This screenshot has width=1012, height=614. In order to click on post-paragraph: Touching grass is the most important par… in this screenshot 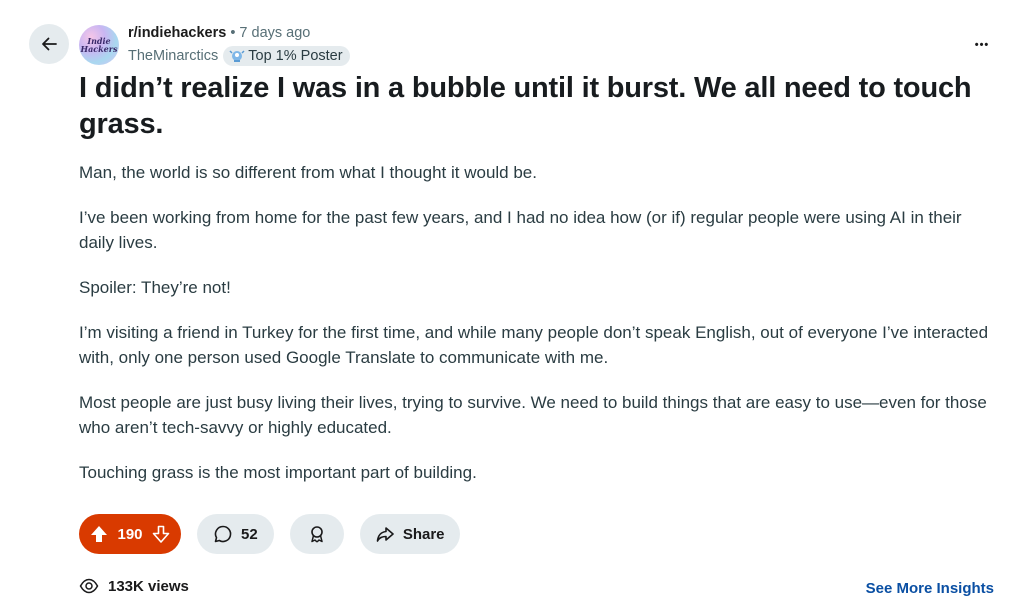, I will do `click(278, 472)`.